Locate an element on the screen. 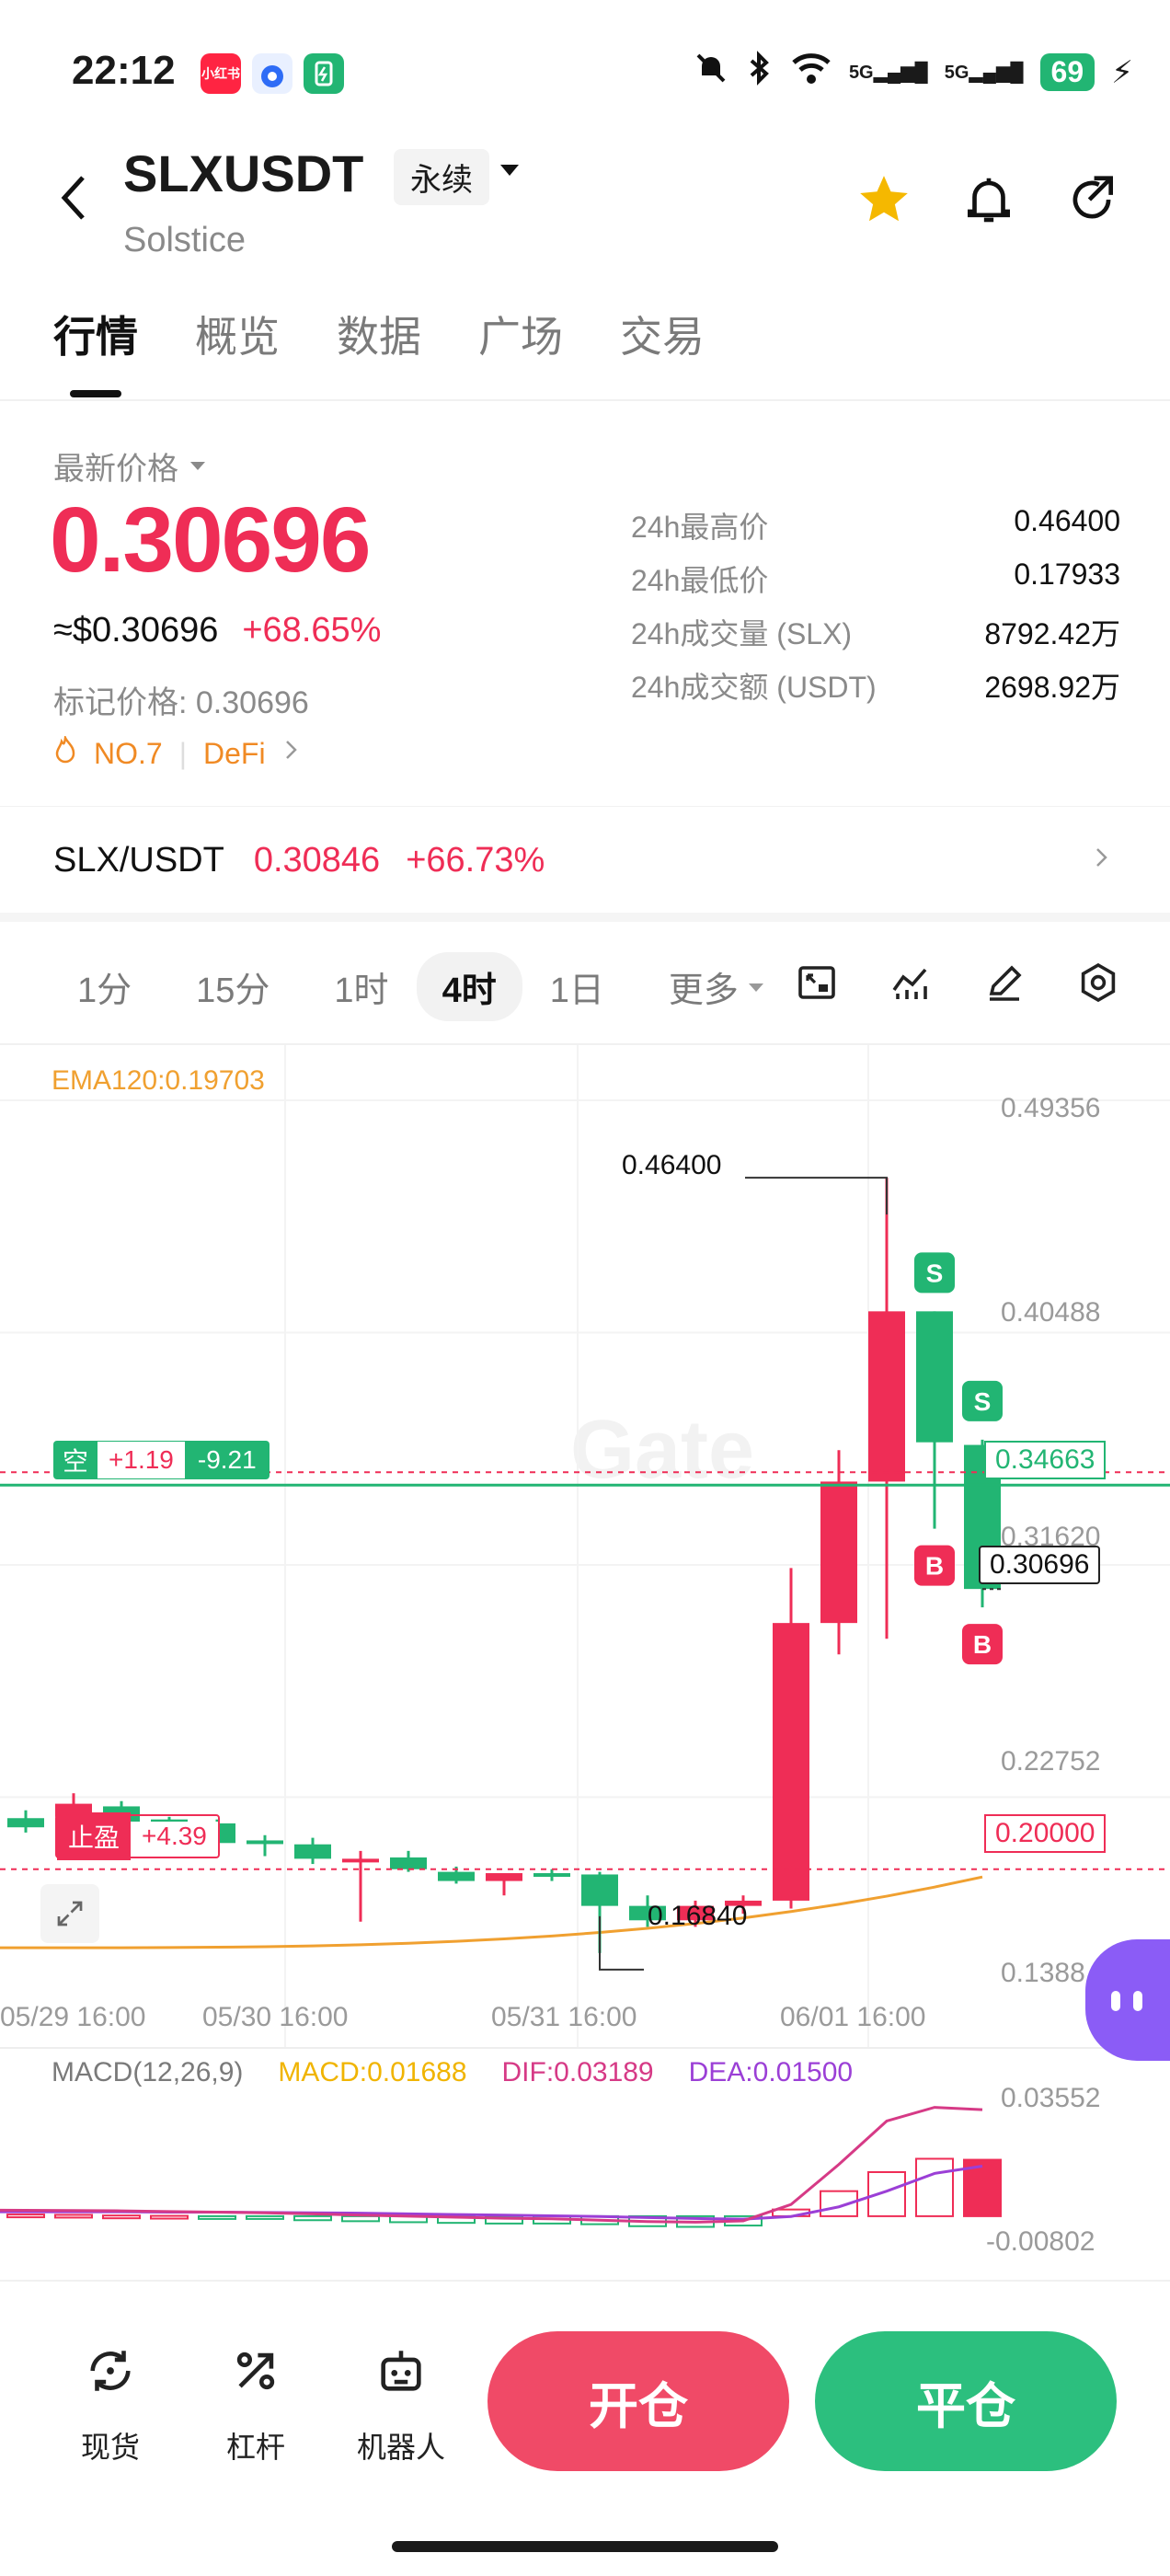 This screenshot has height=2576, width=1170. take-profit-label: 止盈 +4.39 is located at coordinates (137, 1836).